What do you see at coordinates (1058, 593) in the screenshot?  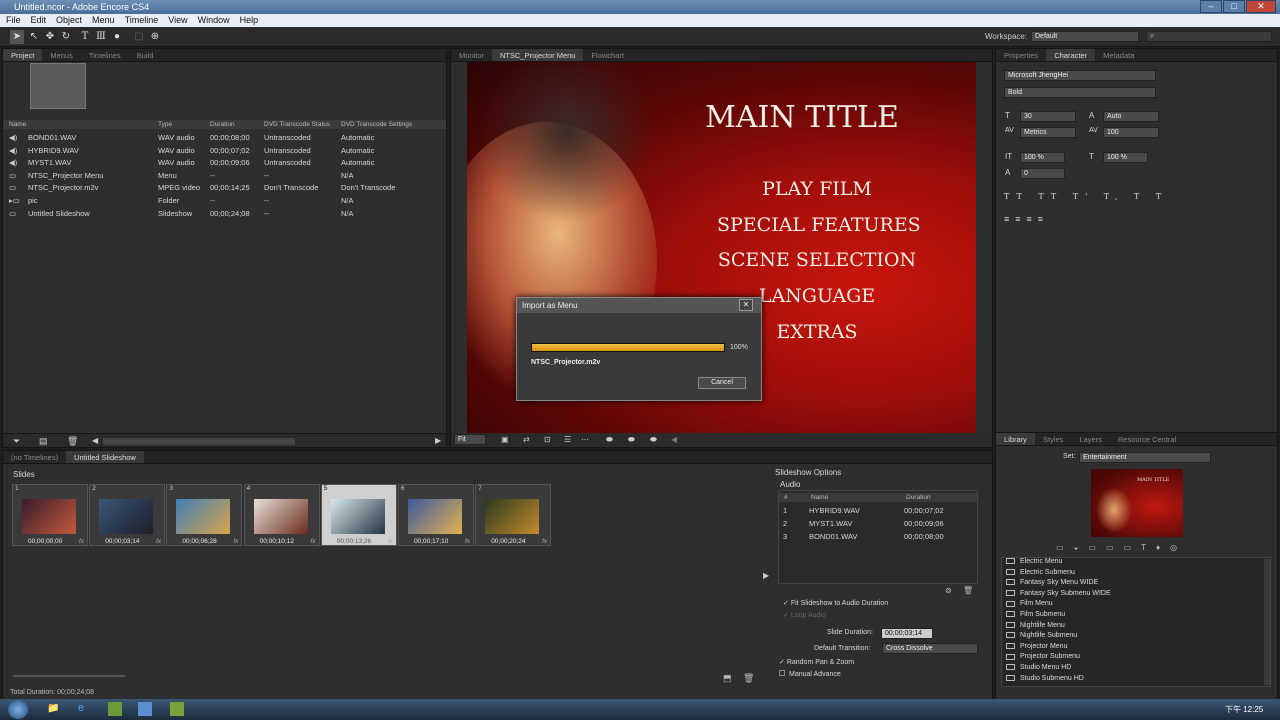 I see `library-item: Fantasy Sky Submenu WIDE` at bounding box center [1058, 593].